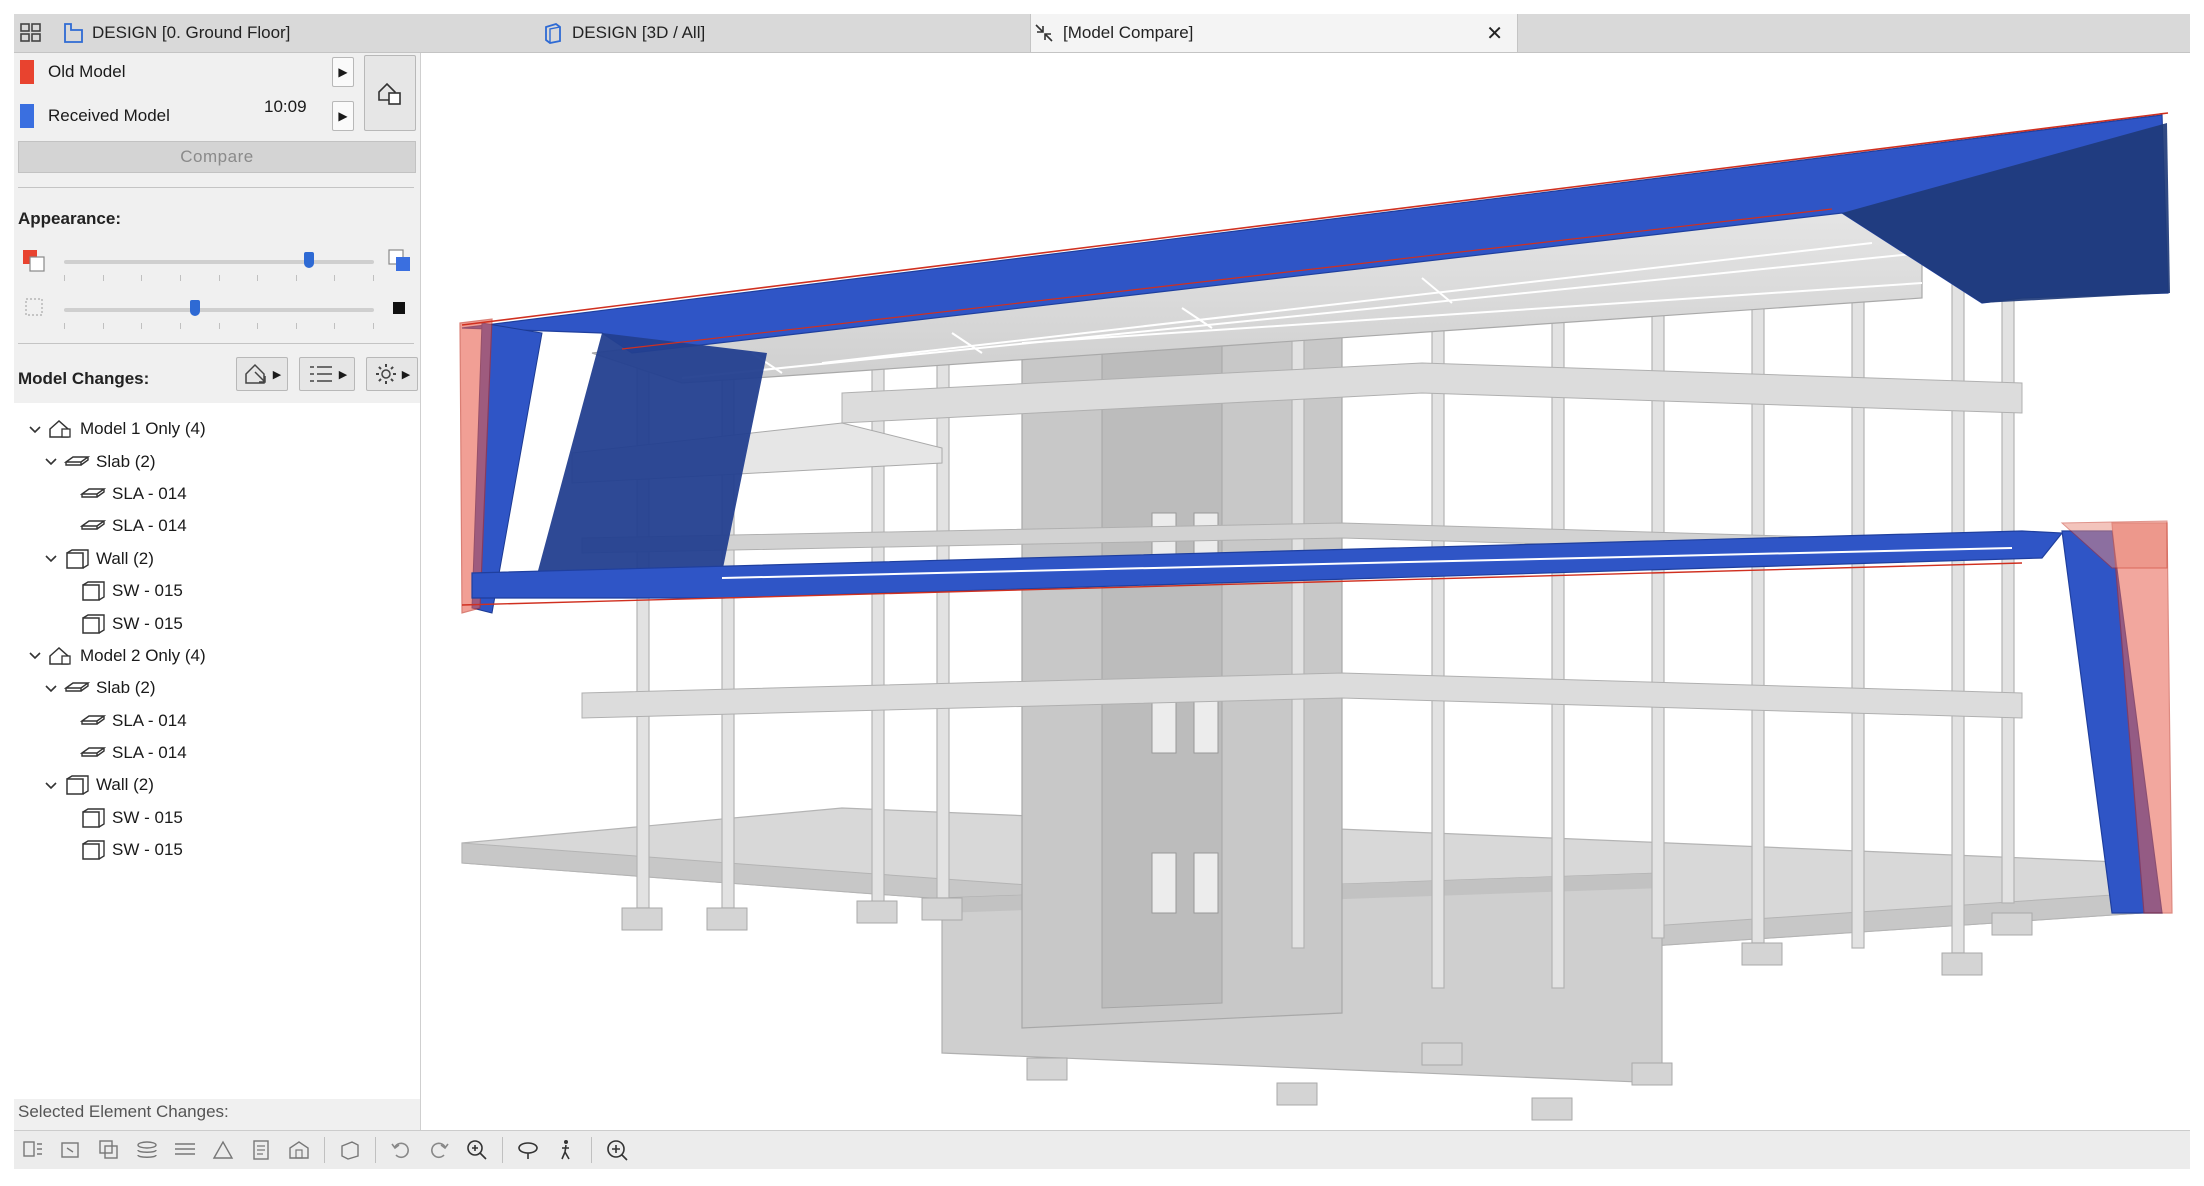 This screenshot has height=1186, width=2204. Describe the element at coordinates (528, 1150) in the screenshot. I see `orbit-button` at that location.